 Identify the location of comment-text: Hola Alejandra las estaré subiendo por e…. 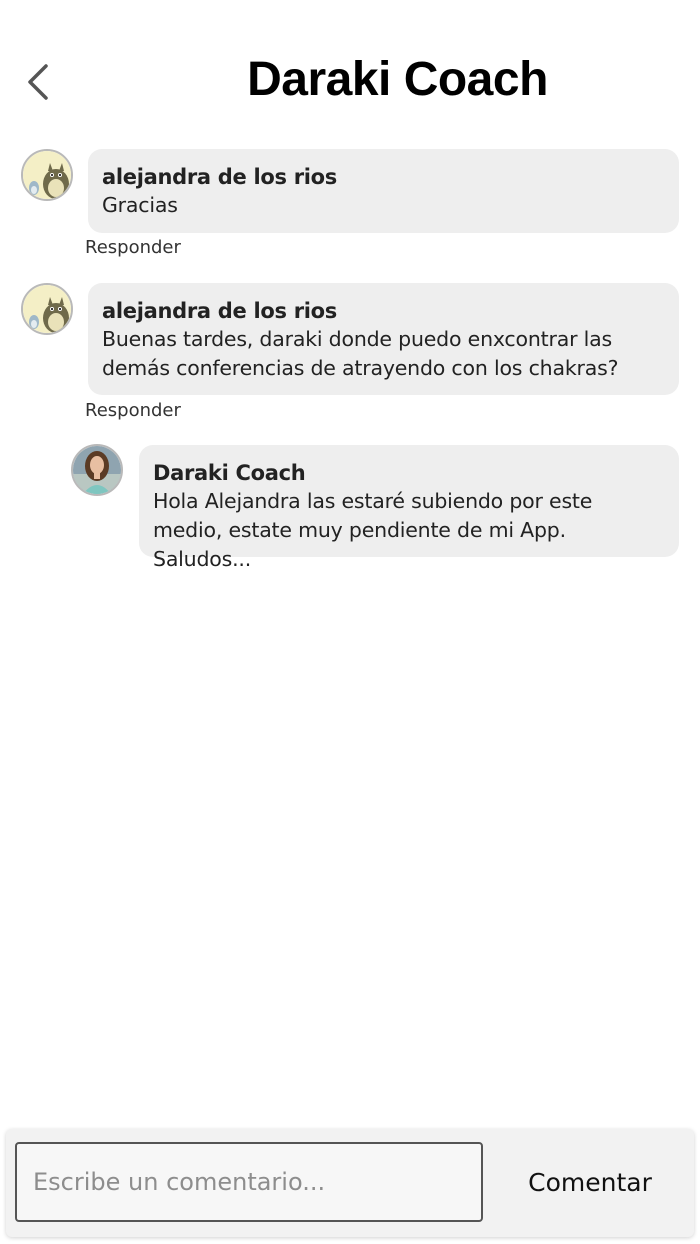
(373, 530).